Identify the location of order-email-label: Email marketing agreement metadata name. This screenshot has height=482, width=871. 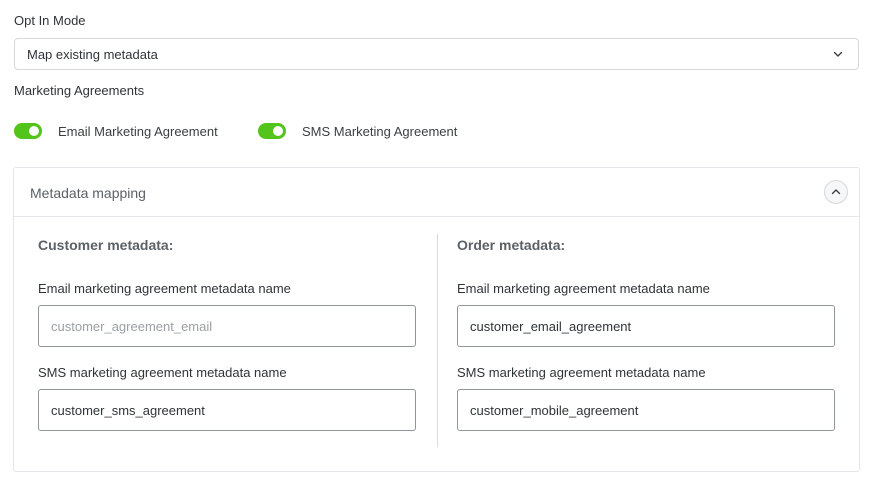
(583, 288).